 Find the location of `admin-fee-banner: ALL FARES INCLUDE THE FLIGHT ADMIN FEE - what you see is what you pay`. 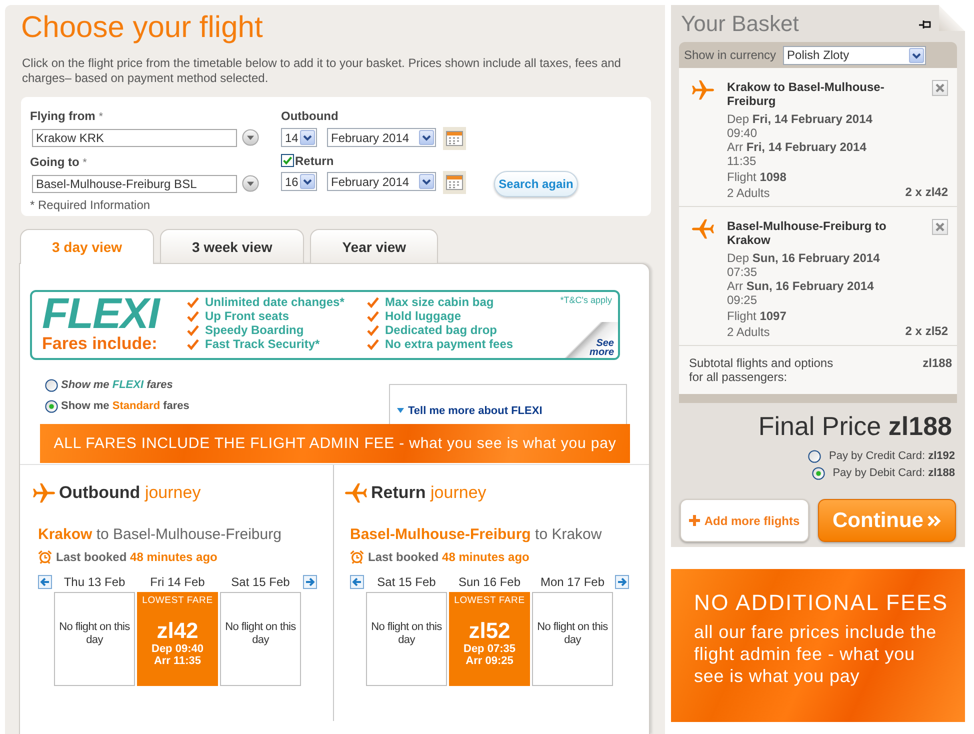

admin-fee-banner: ALL FARES INCLUDE THE FLIGHT ADMIN FEE - what you see is what you pay is located at coordinates (335, 443).